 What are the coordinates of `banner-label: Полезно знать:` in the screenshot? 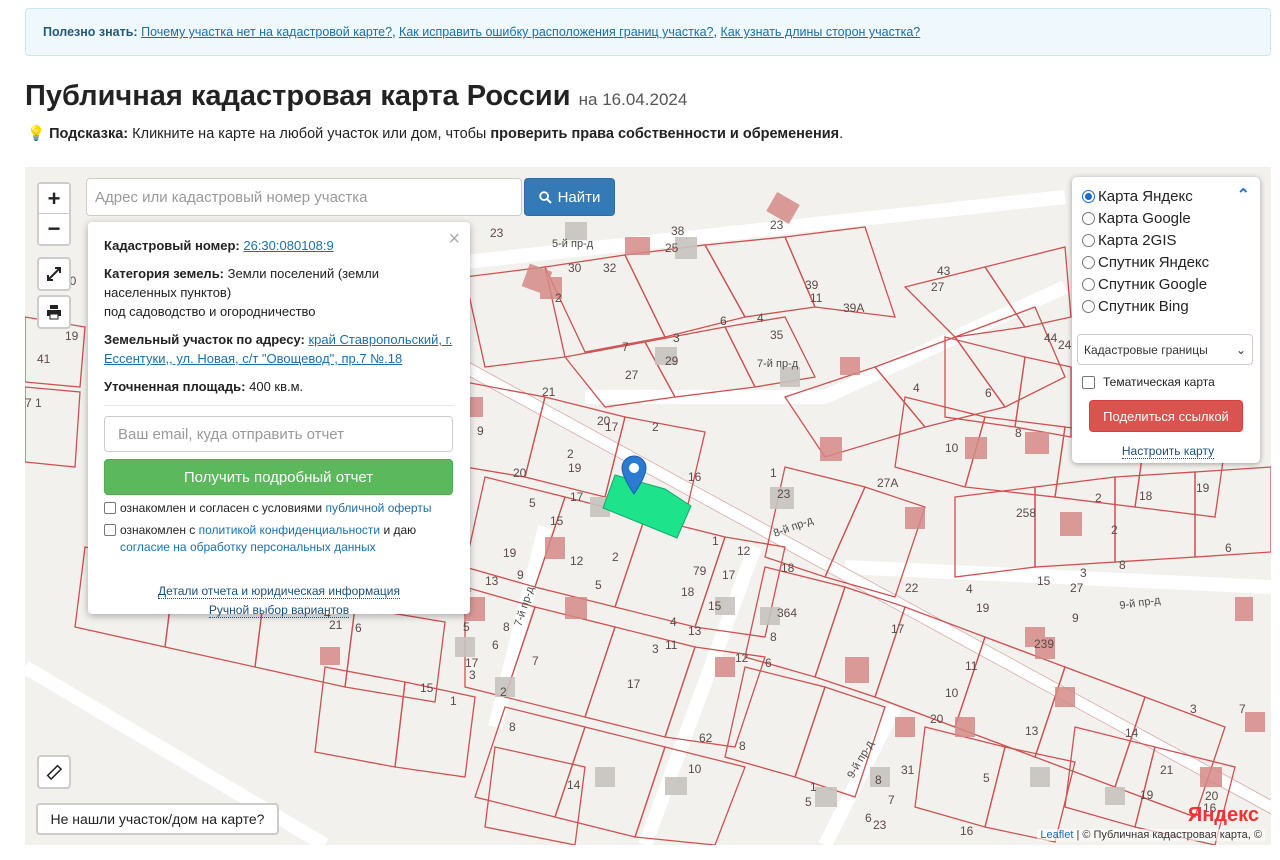 It's located at (90, 32).